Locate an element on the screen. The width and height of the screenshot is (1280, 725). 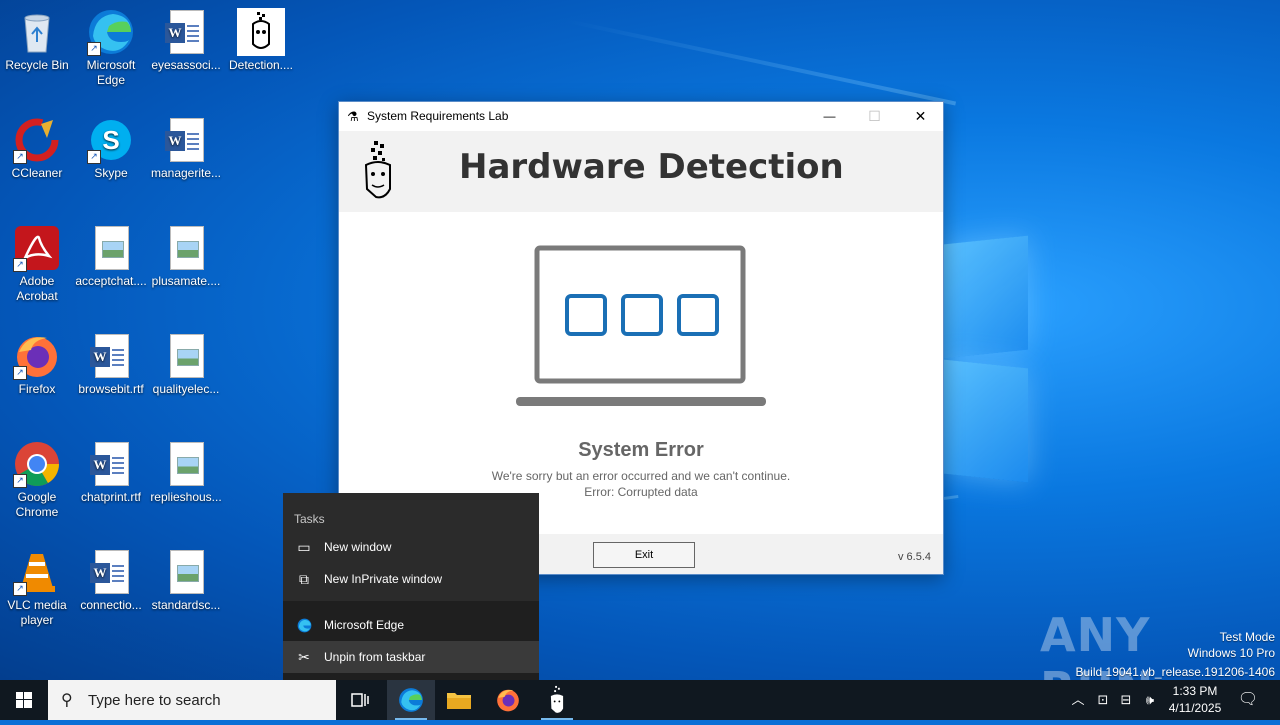
start-button is located at coordinates (24, 700).